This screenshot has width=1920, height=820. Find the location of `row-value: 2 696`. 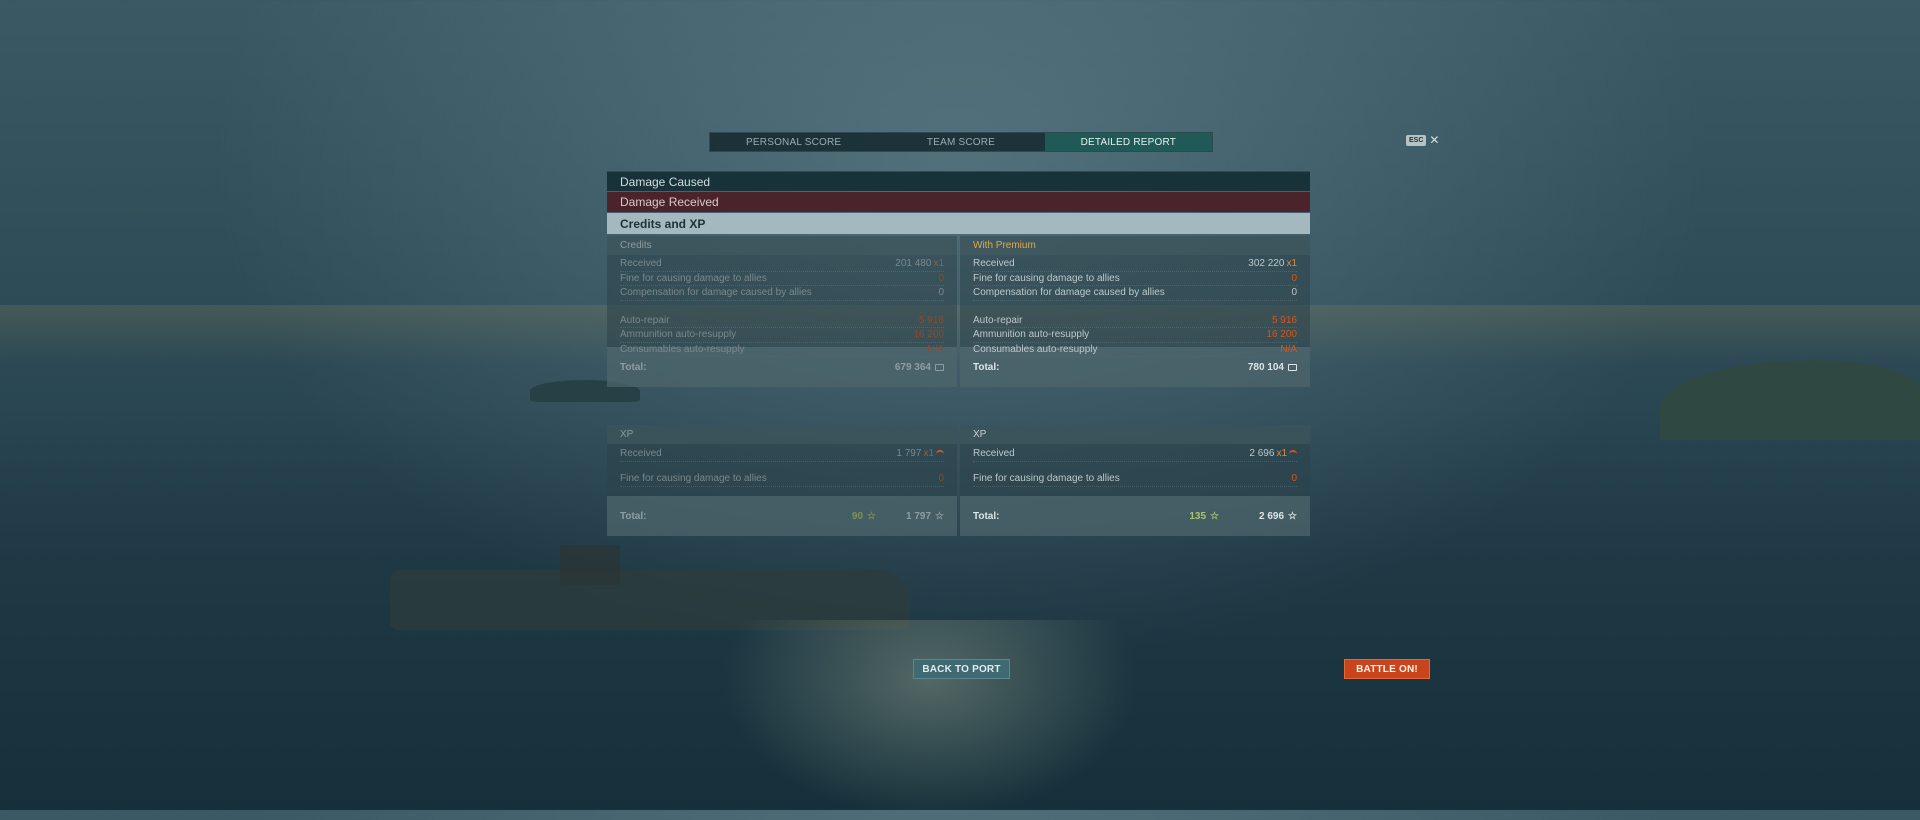

row-value: 2 696 is located at coordinates (1262, 453).